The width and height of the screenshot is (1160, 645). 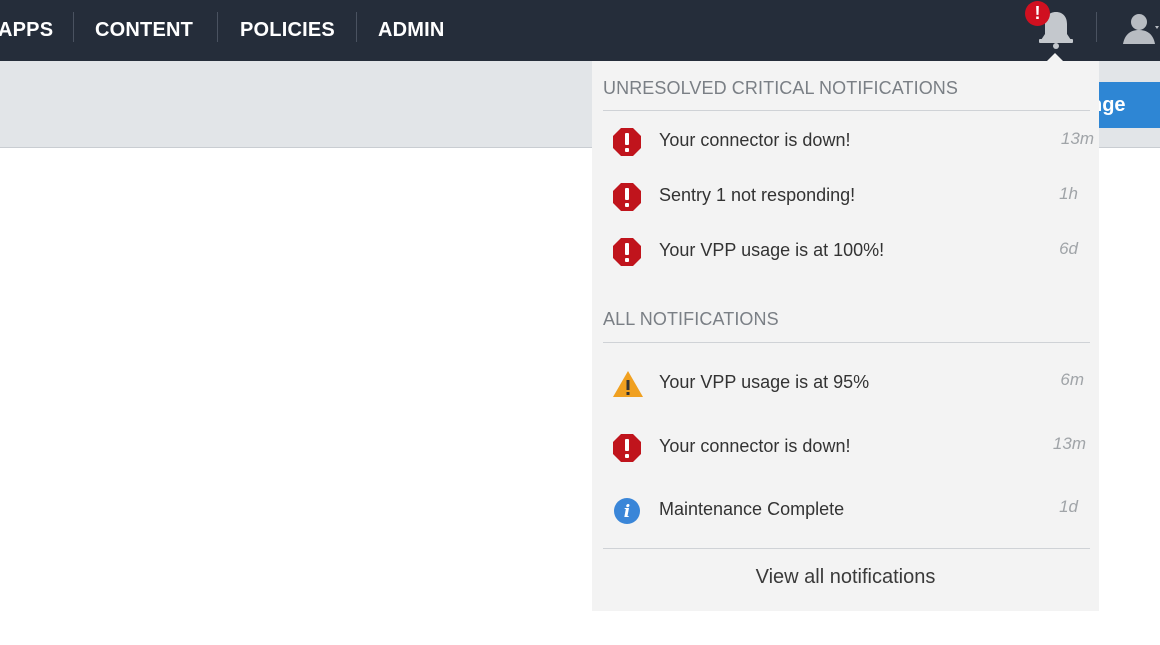 What do you see at coordinates (26, 30) in the screenshot?
I see `nav-apps: APPS` at bounding box center [26, 30].